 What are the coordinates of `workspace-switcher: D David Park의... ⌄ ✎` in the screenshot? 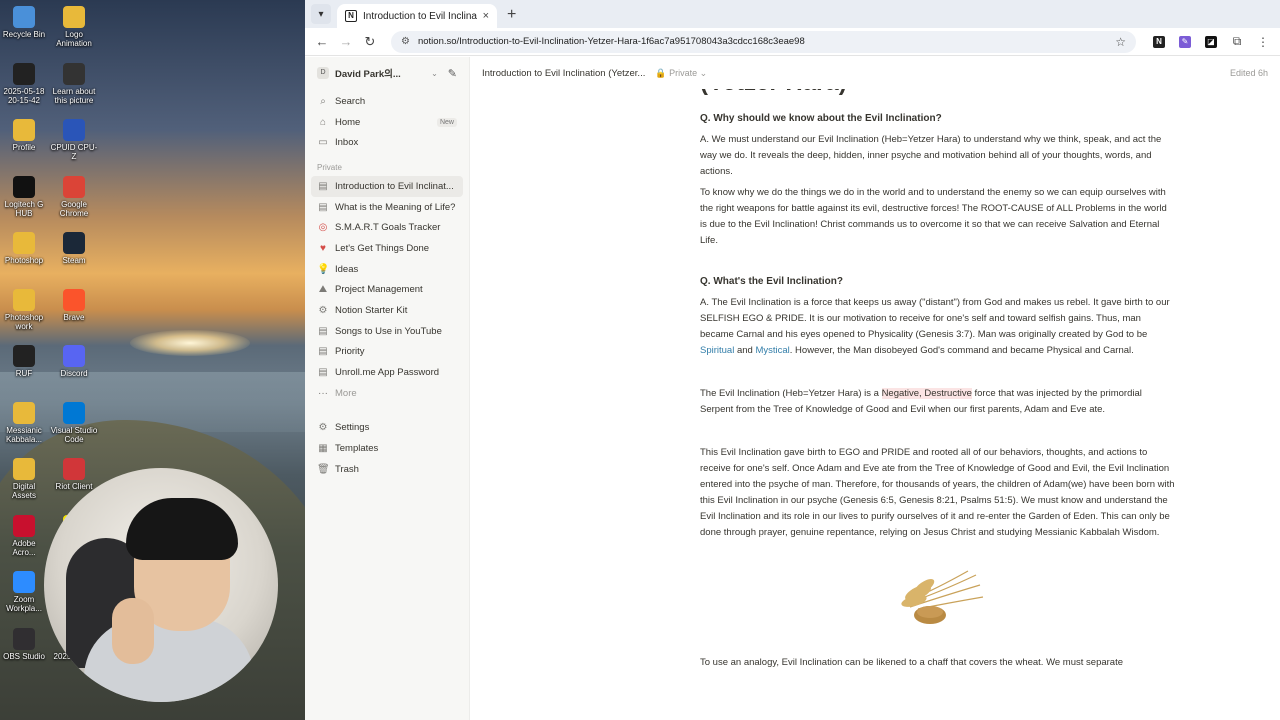 It's located at (387, 73).